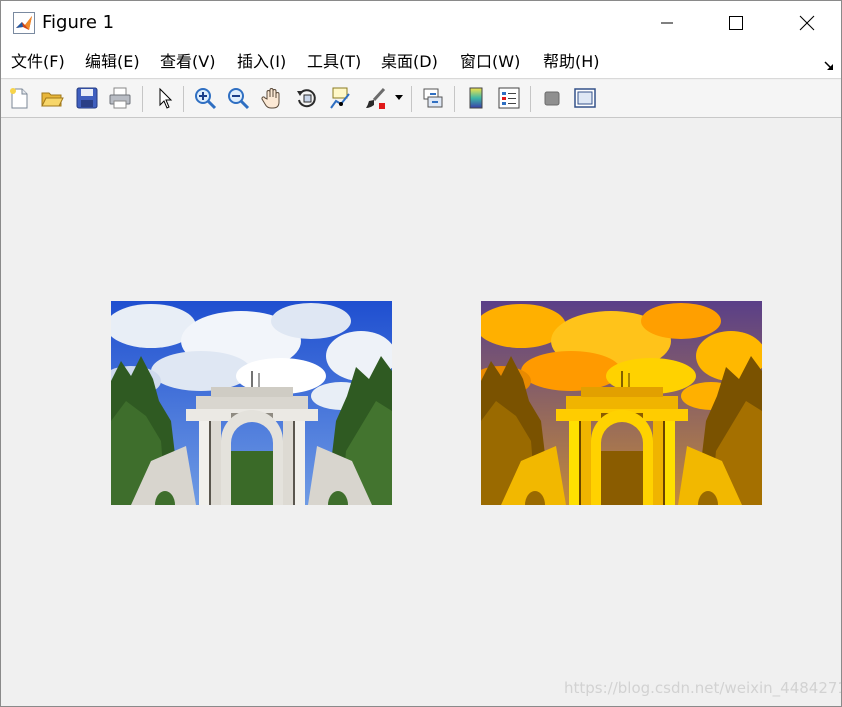 Image resolution: width=842 pixels, height=707 pixels. I want to click on matlab-logo-icon, so click(24, 23).